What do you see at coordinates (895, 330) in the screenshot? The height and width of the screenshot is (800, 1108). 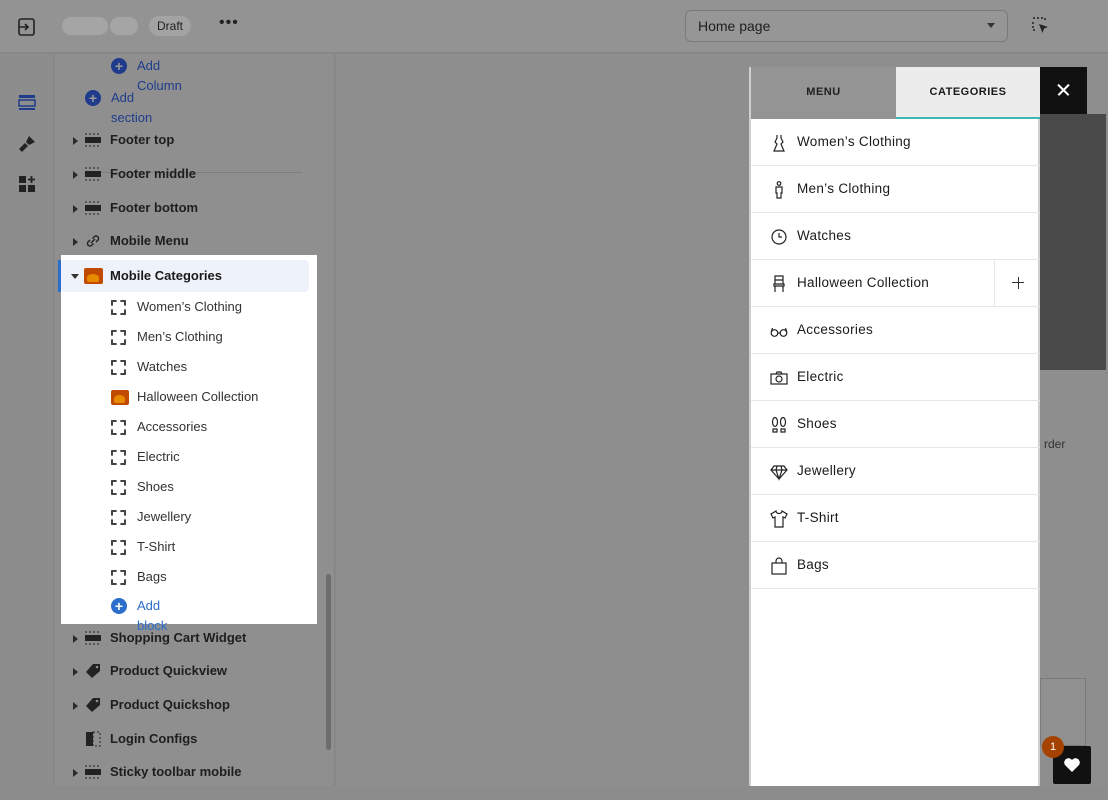 I see `category-item-accessories: Accessories` at bounding box center [895, 330].